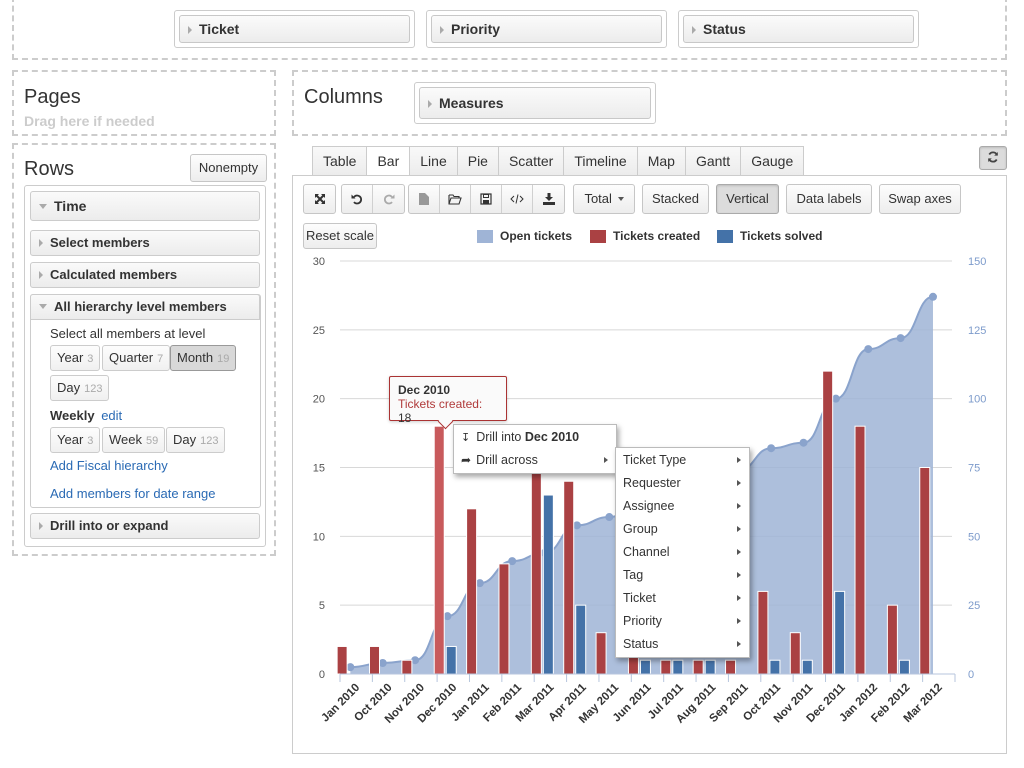 The height and width of the screenshot is (768, 1024). I want to click on y2-tick-label: 0, so click(971, 675).